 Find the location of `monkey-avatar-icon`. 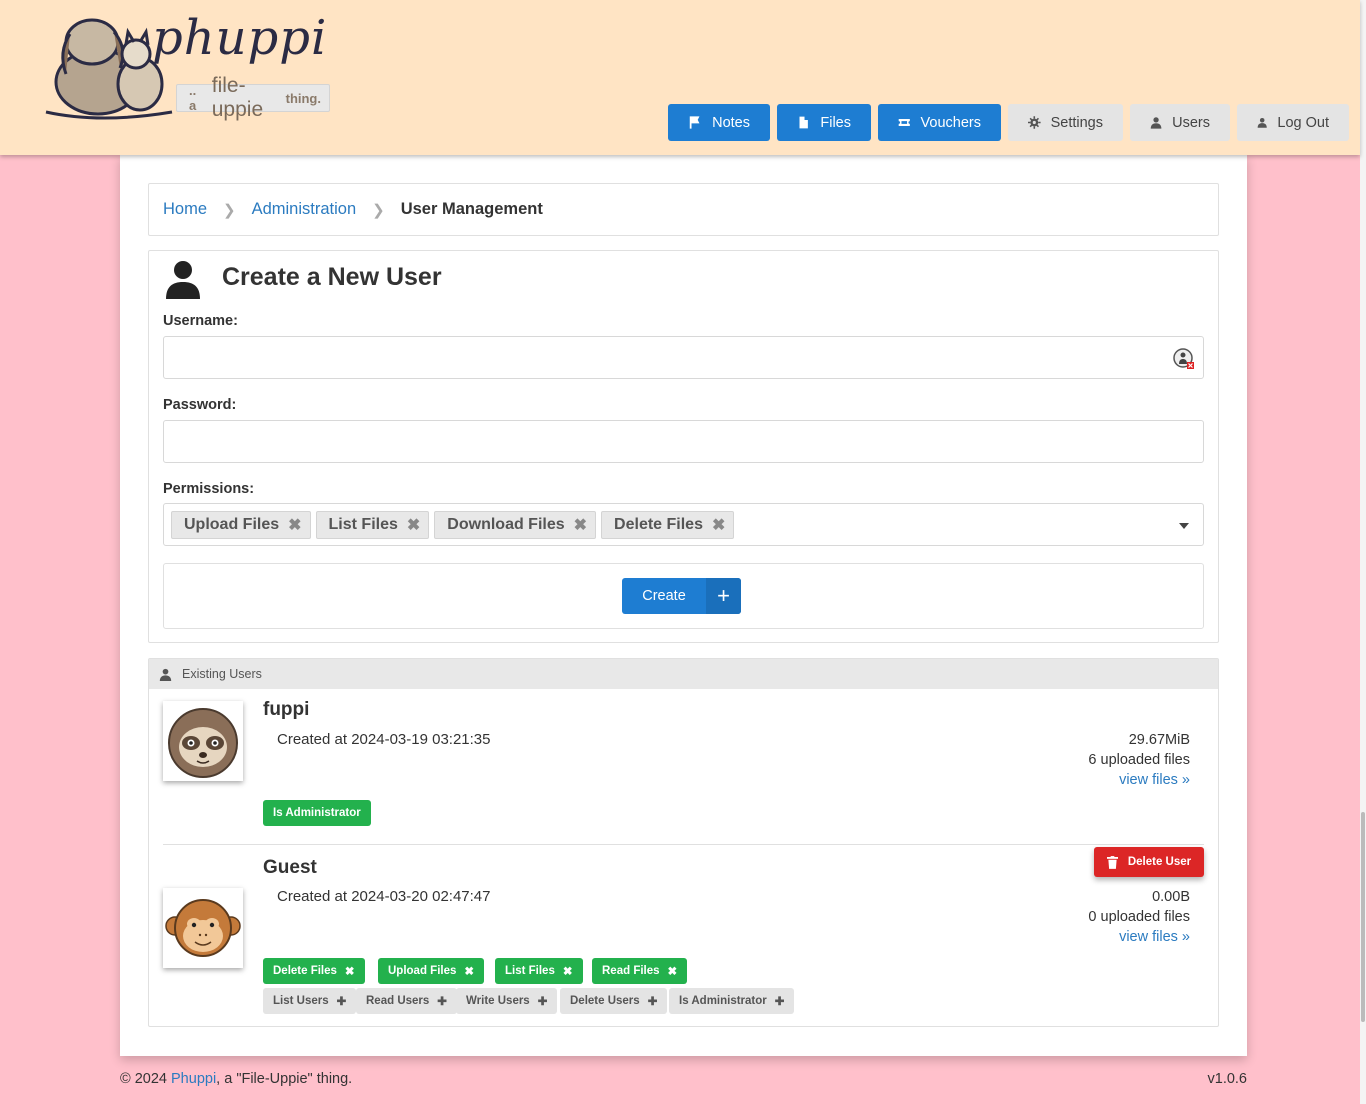

monkey-avatar-icon is located at coordinates (203, 928).